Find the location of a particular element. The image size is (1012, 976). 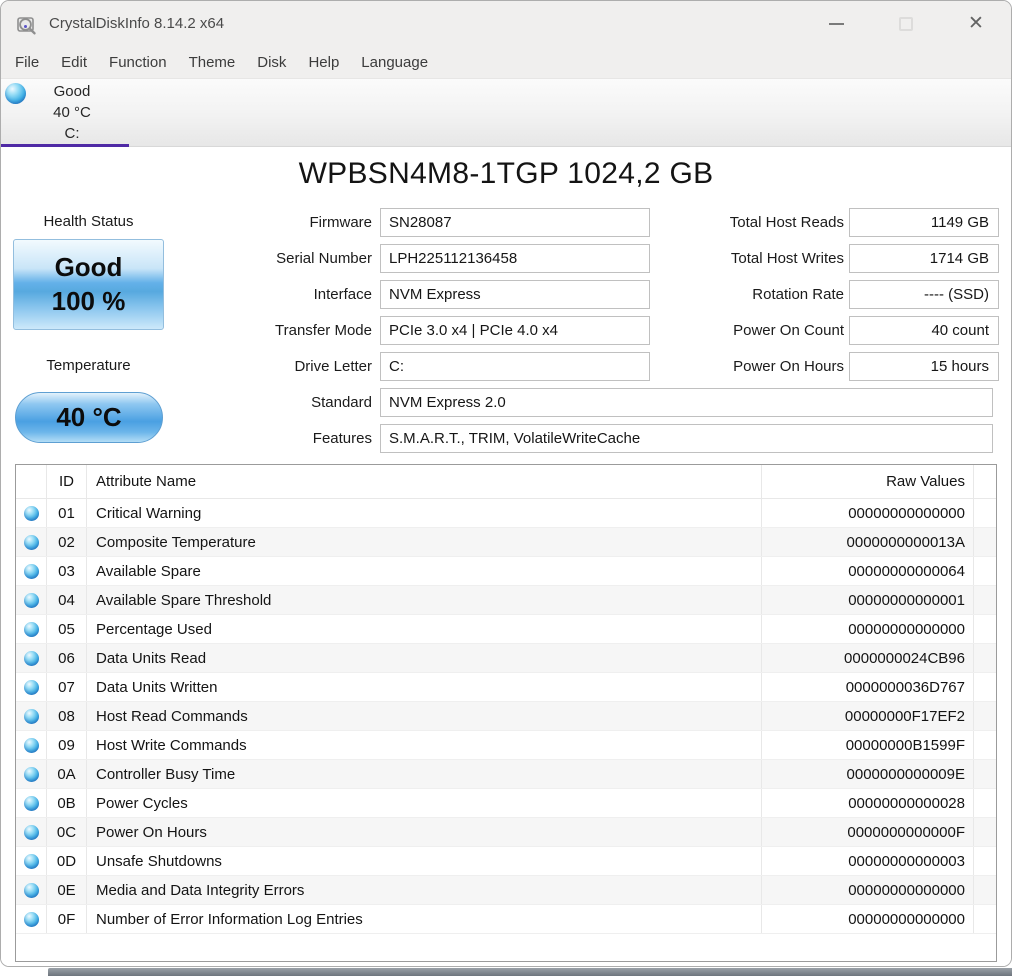

smart-attribute-row: 02 Composite Temperature 0000000000013A is located at coordinates (506, 542).